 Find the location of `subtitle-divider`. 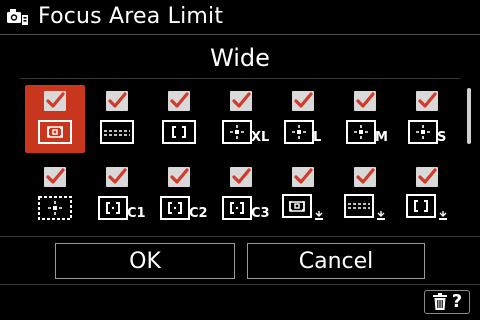

subtitle-divider is located at coordinates (240, 78).